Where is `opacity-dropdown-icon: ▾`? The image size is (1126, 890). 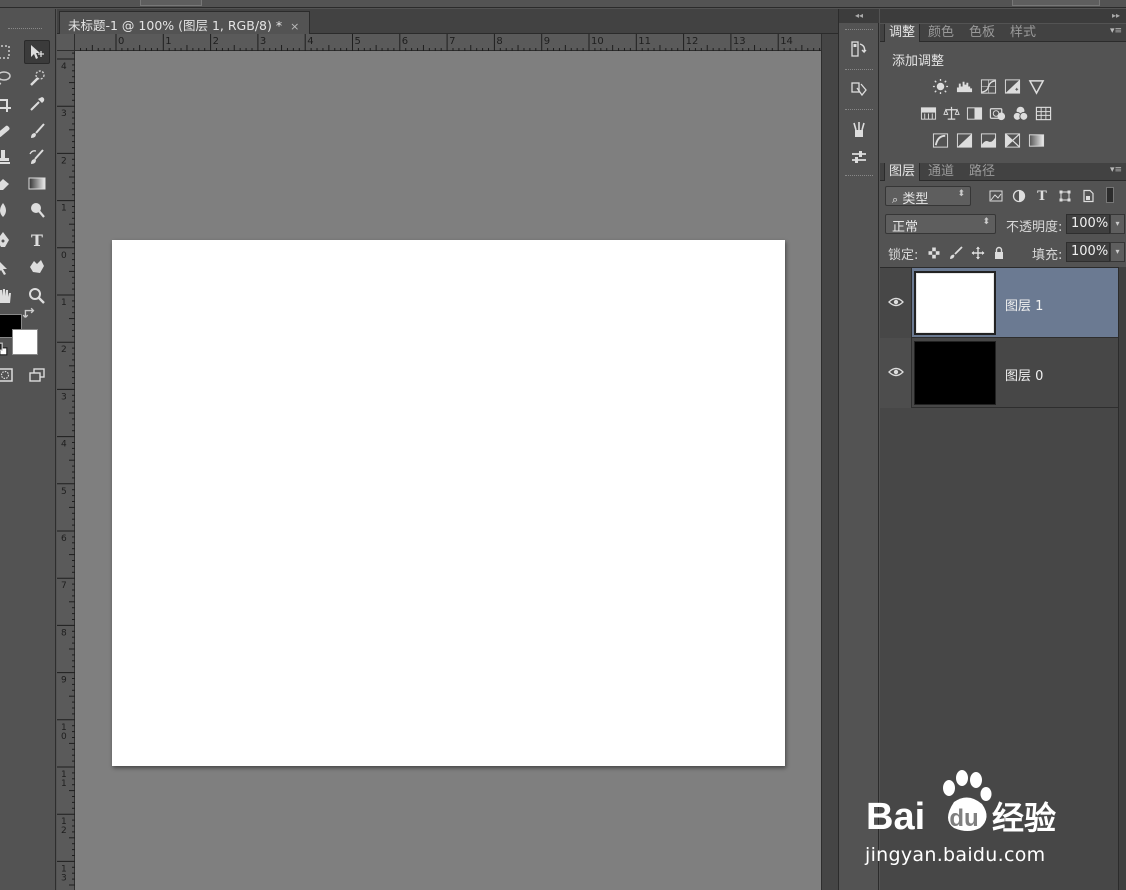 opacity-dropdown-icon: ▾ is located at coordinates (1117, 224).